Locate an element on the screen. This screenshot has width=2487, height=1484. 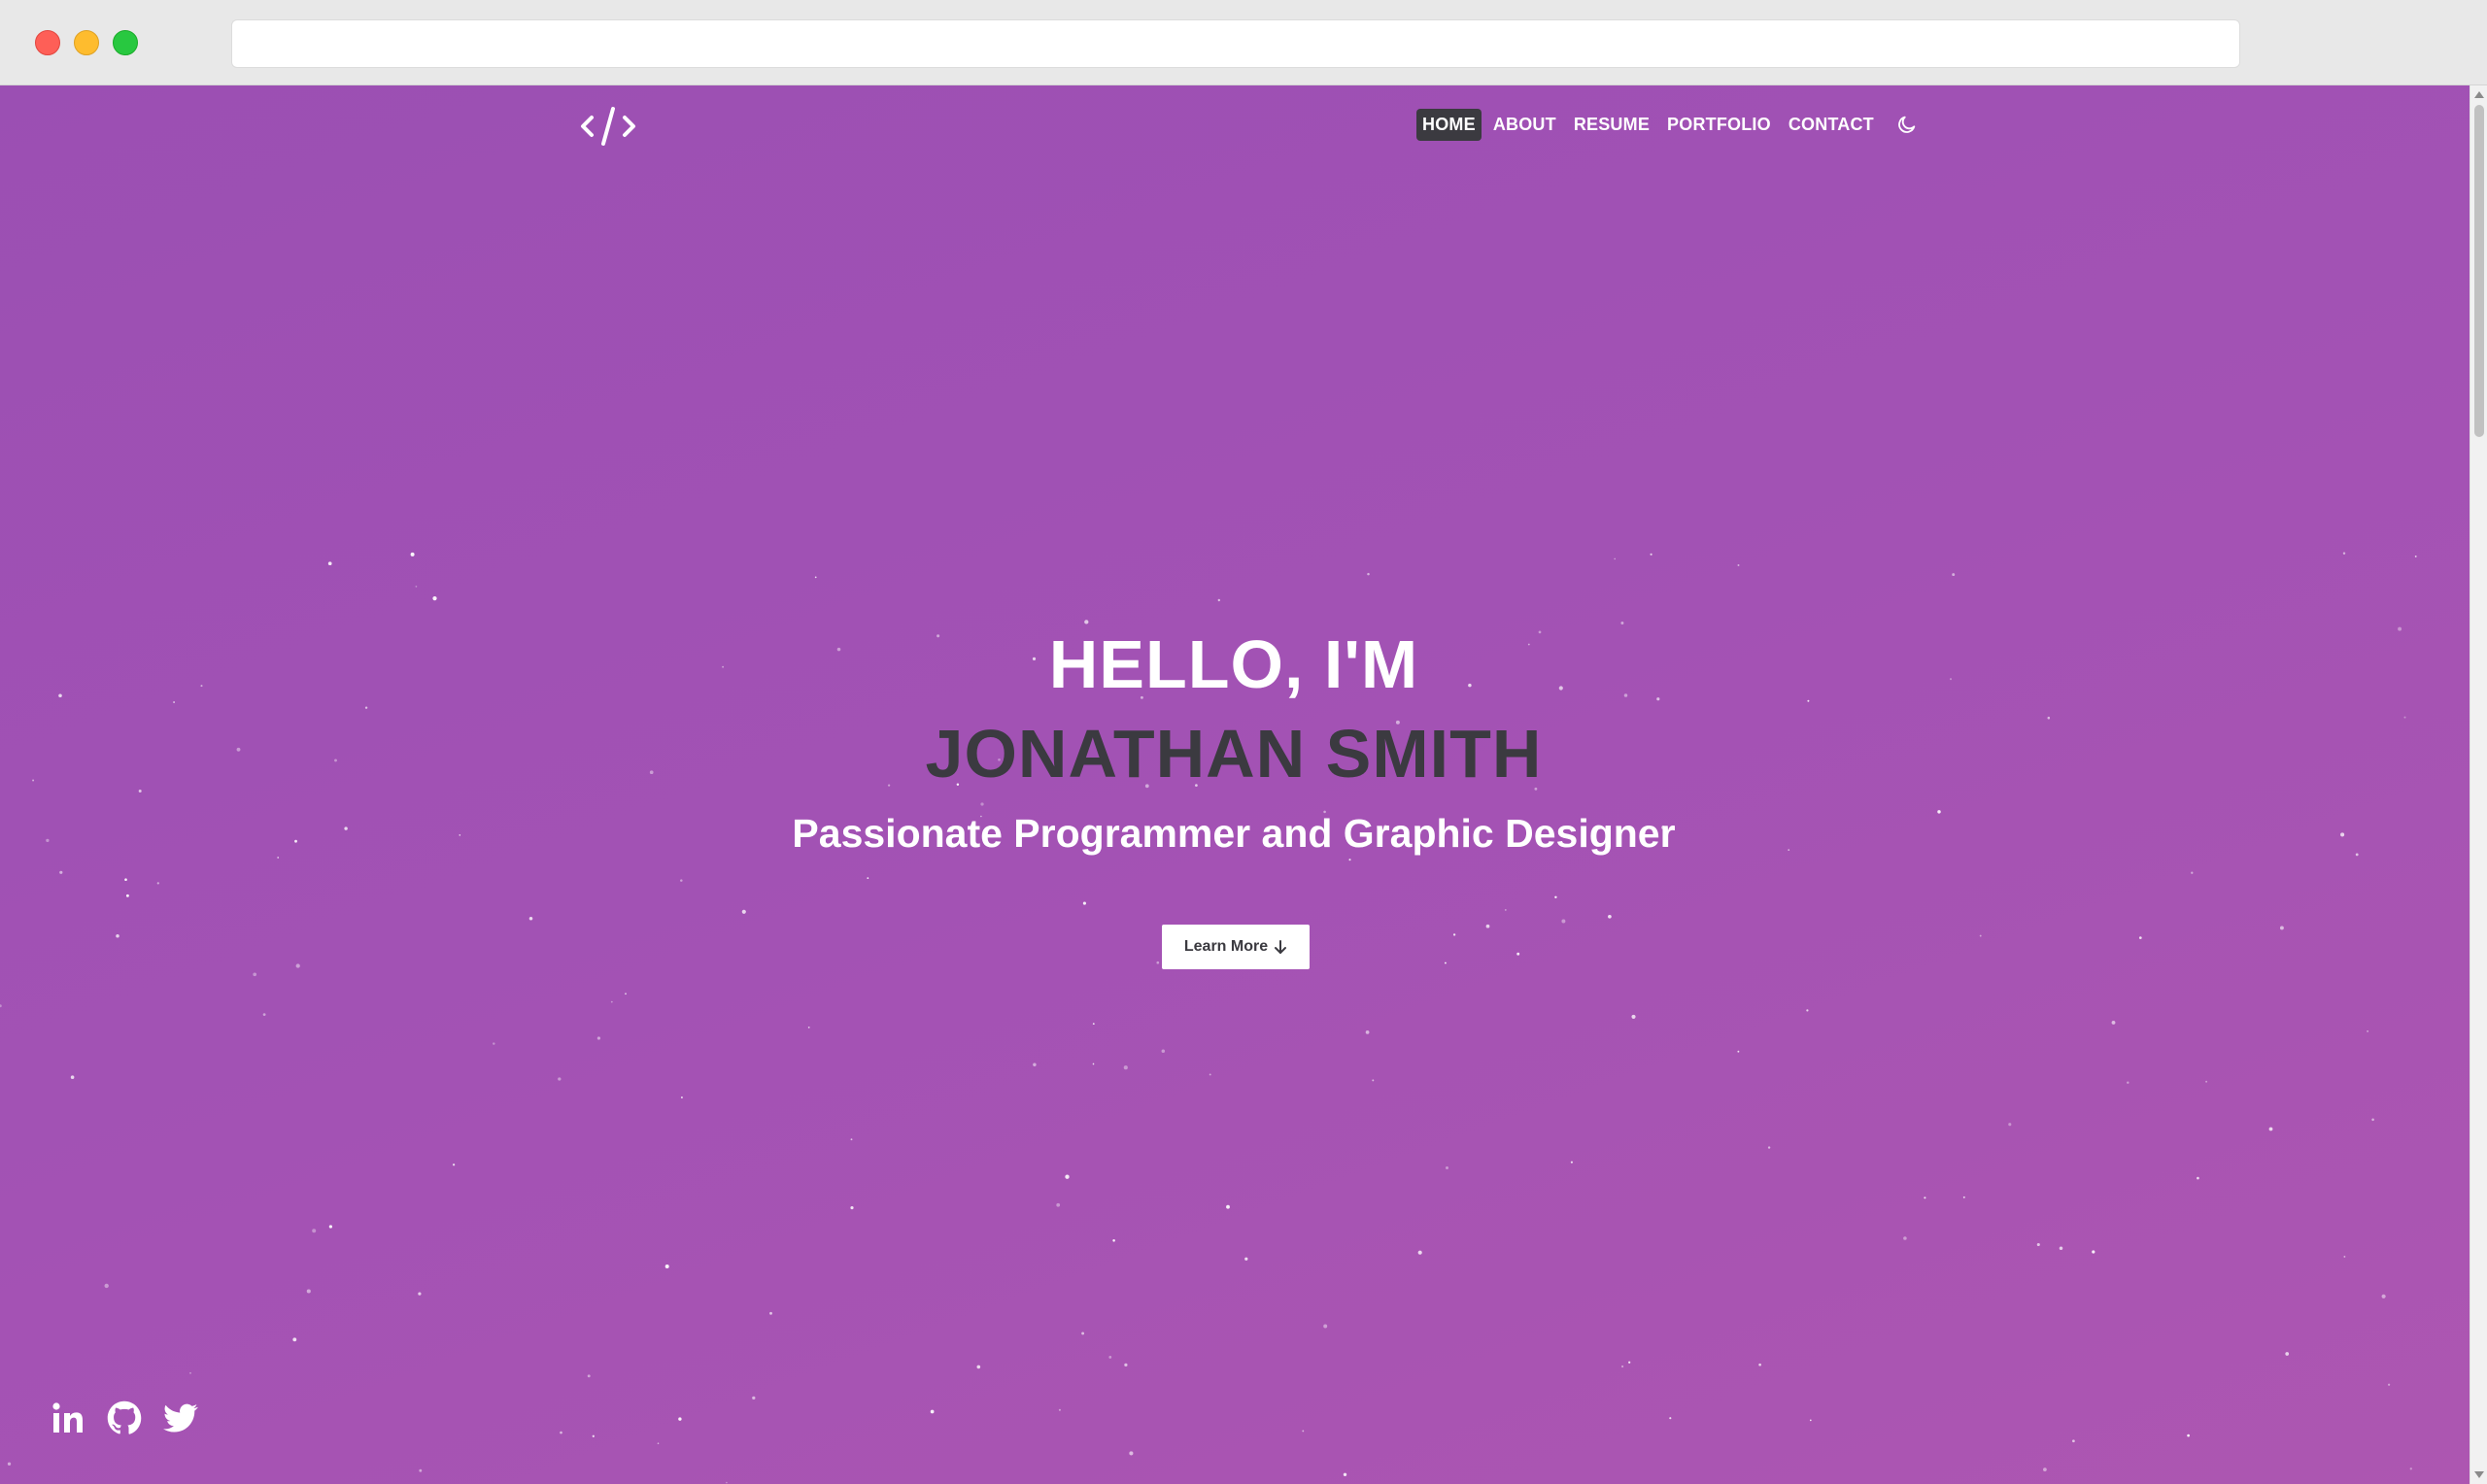
nav-item-portfolio: PORTFOLIO is located at coordinates (1719, 125).